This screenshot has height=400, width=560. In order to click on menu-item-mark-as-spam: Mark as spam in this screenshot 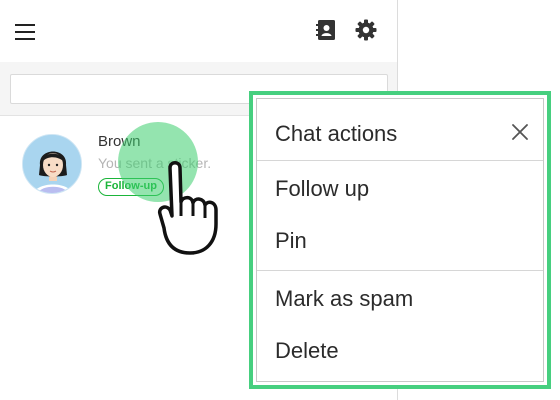, I will do `click(400, 298)`.